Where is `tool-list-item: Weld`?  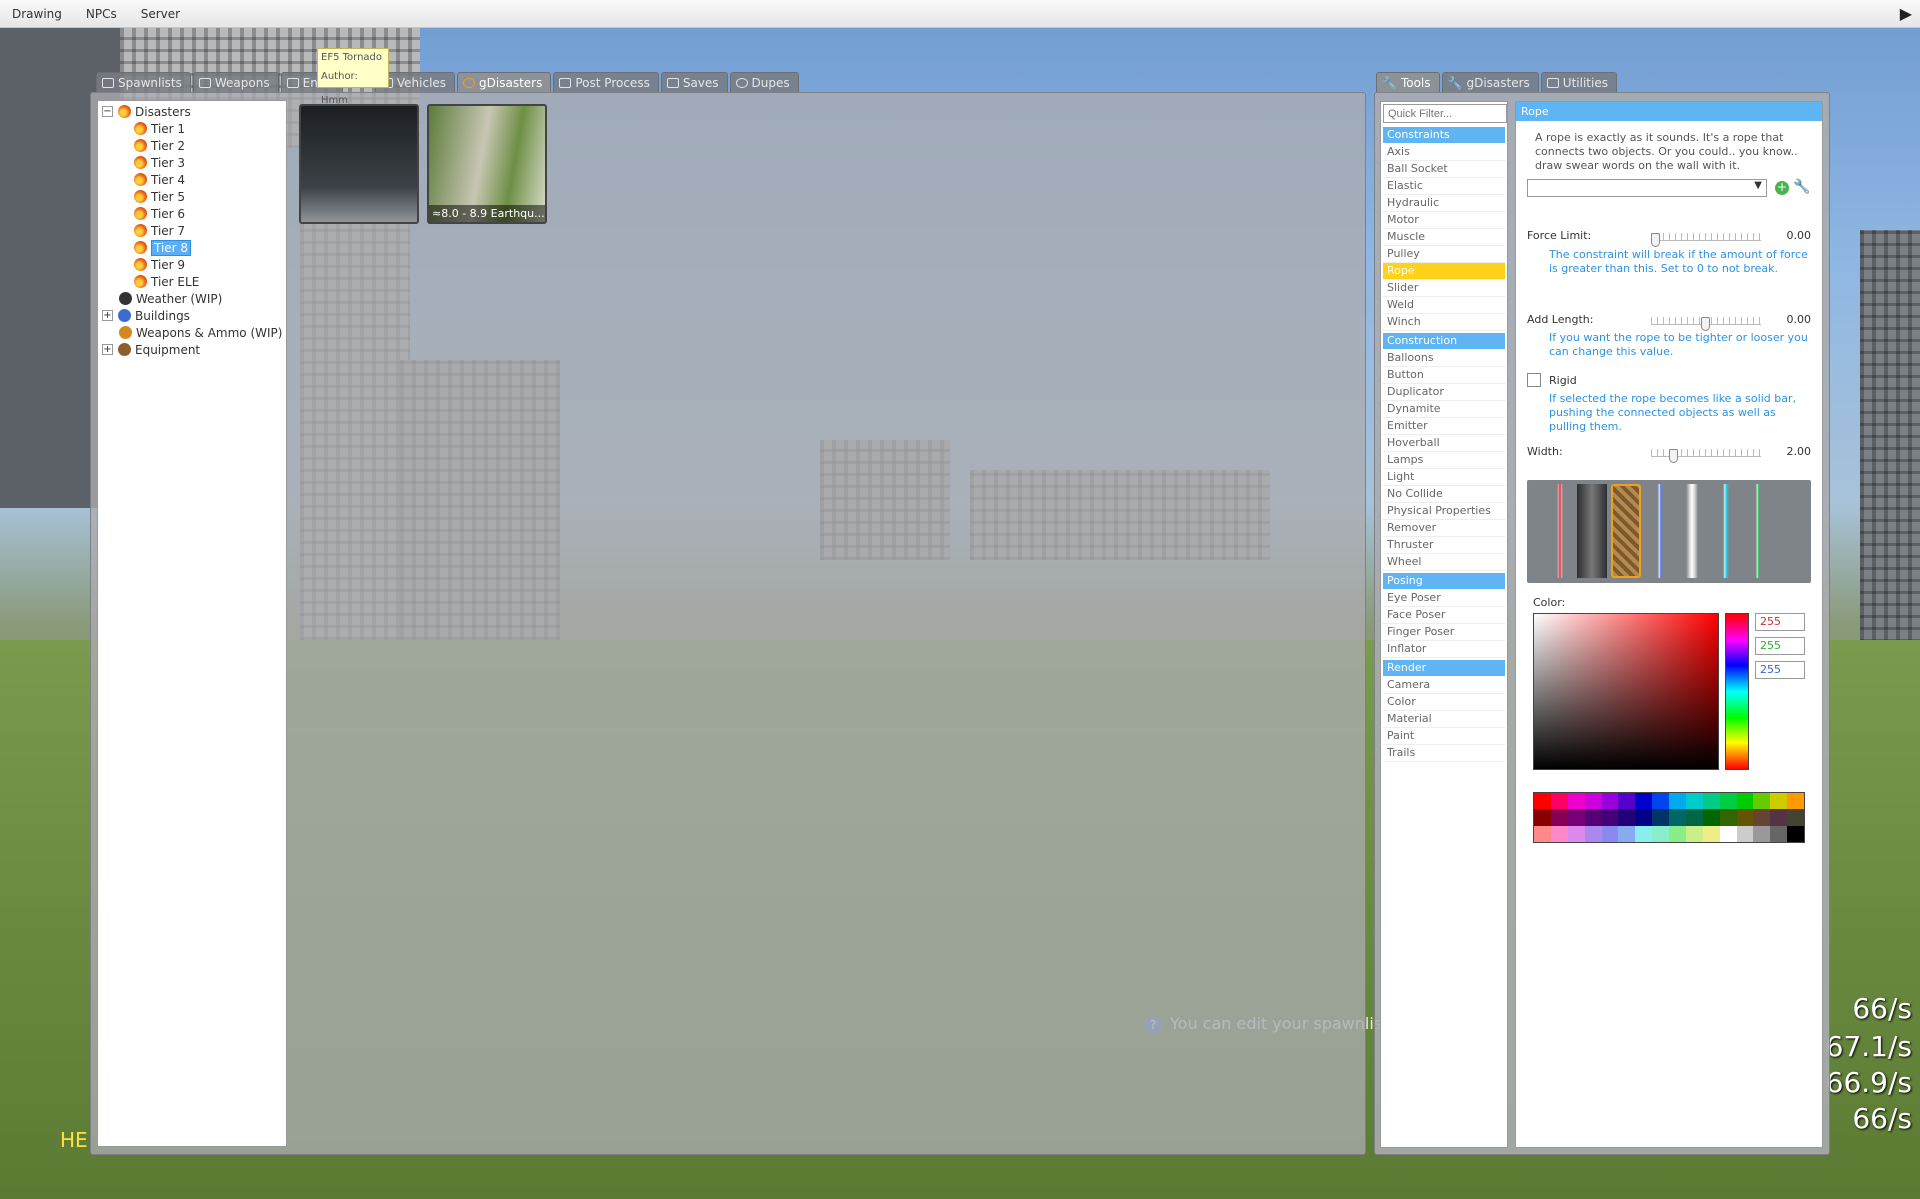
tool-list-item: Weld is located at coordinates (1444, 305).